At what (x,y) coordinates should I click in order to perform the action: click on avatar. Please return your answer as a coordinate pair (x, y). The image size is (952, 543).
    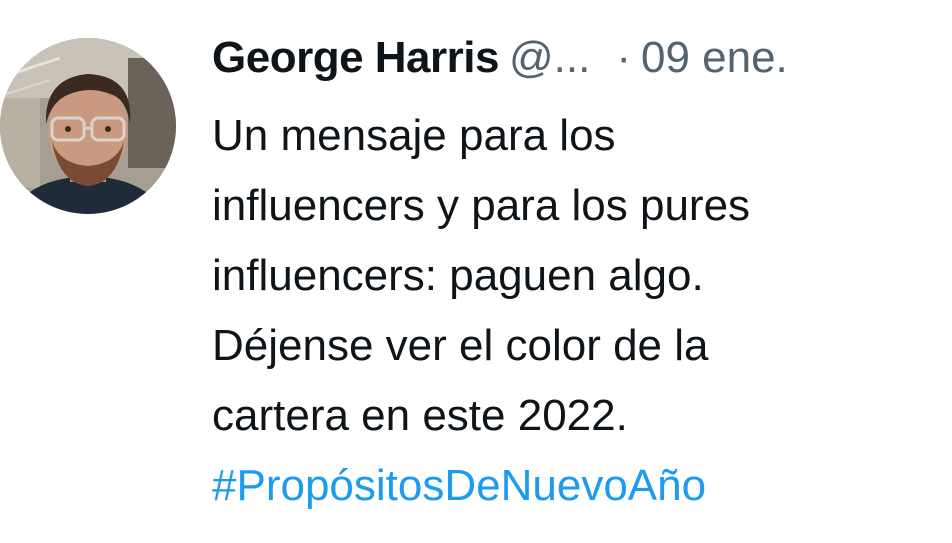
    Looking at the image, I should click on (88, 126).